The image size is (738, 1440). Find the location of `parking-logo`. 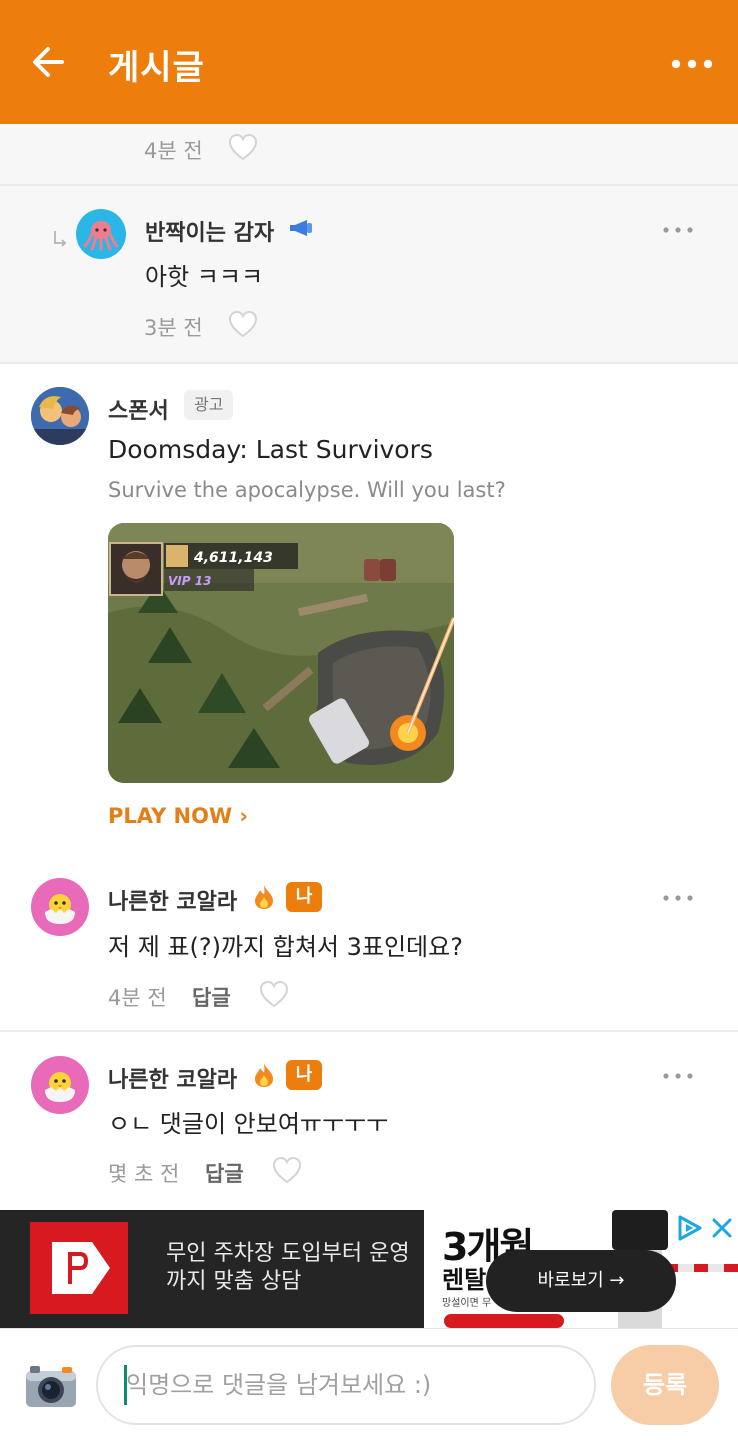

parking-logo is located at coordinates (79, 1268).